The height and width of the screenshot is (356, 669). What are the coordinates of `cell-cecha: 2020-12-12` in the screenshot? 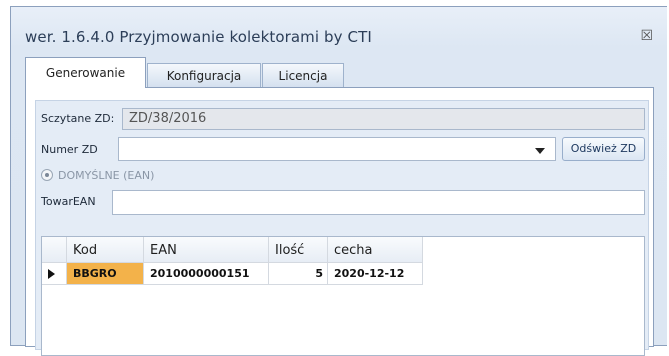 It's located at (375, 274).